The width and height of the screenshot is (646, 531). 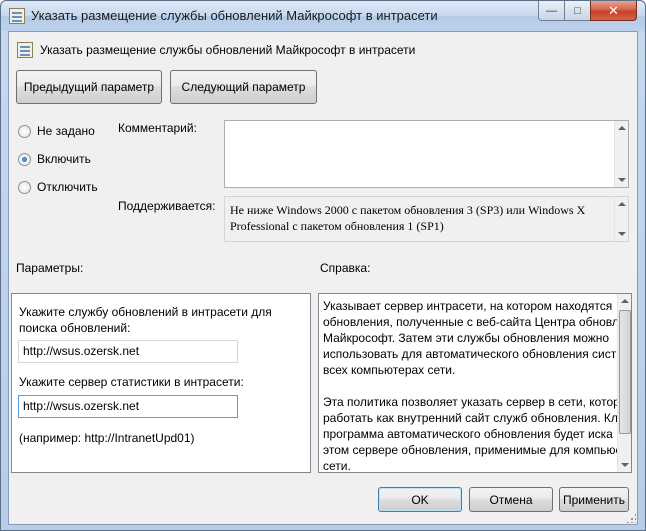 I want to click on example-text: (например: http://IntranetUpd01), so click(x=107, y=438).